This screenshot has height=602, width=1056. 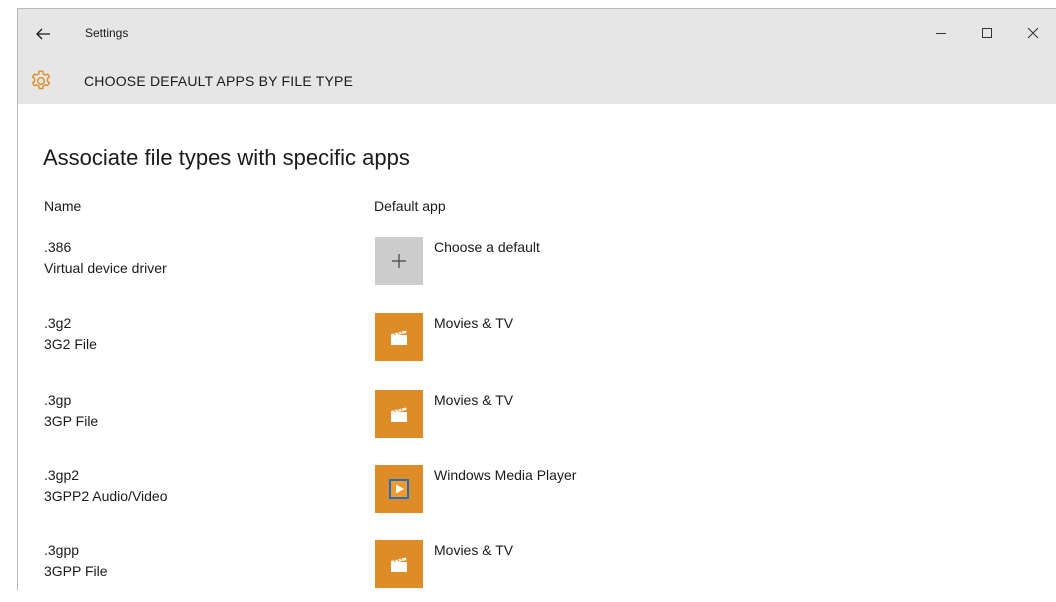 What do you see at coordinates (105, 268) in the screenshot?
I see `file-description: Virtual device driver` at bounding box center [105, 268].